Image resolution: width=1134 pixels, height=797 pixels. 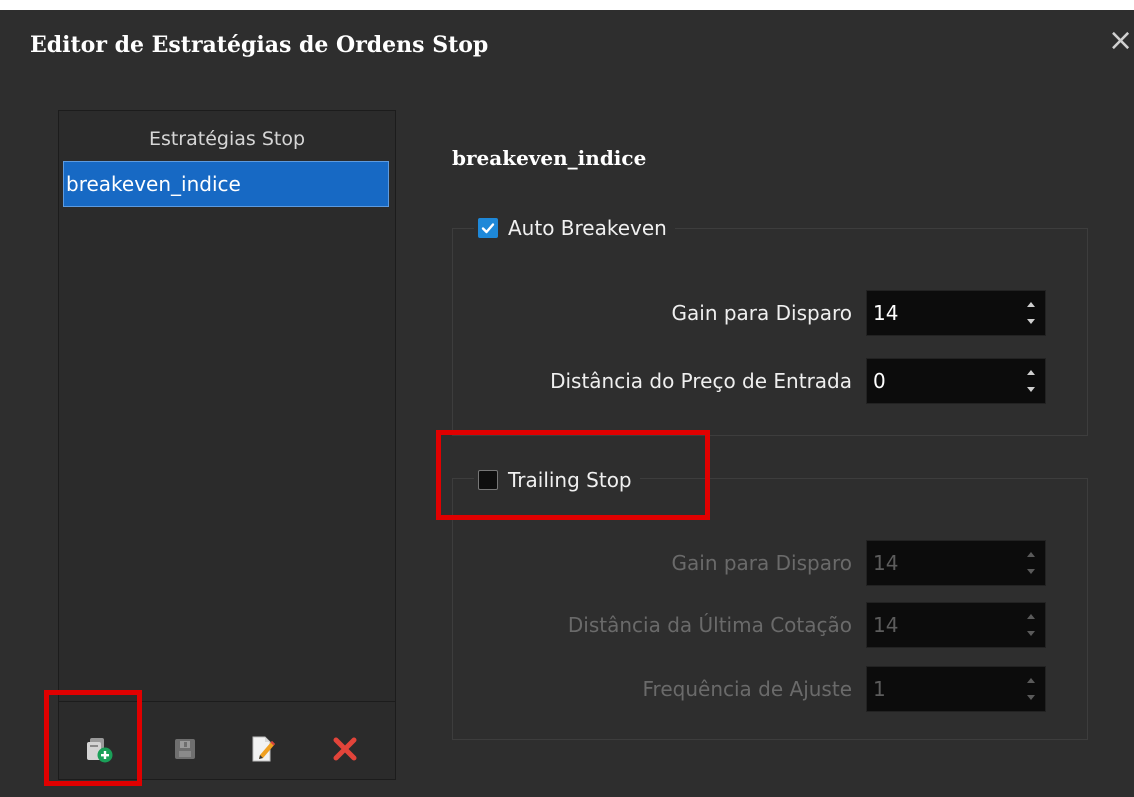 I want to click on window-title: Editor de Estratégias de Ordens Stop, so click(x=259, y=45).